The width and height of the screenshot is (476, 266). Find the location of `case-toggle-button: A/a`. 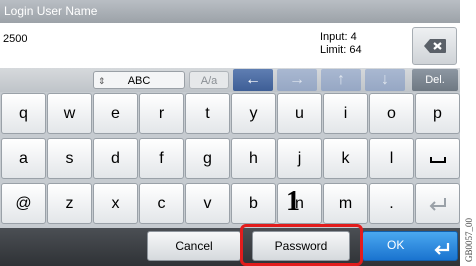

case-toggle-button: A/a is located at coordinates (209, 80).